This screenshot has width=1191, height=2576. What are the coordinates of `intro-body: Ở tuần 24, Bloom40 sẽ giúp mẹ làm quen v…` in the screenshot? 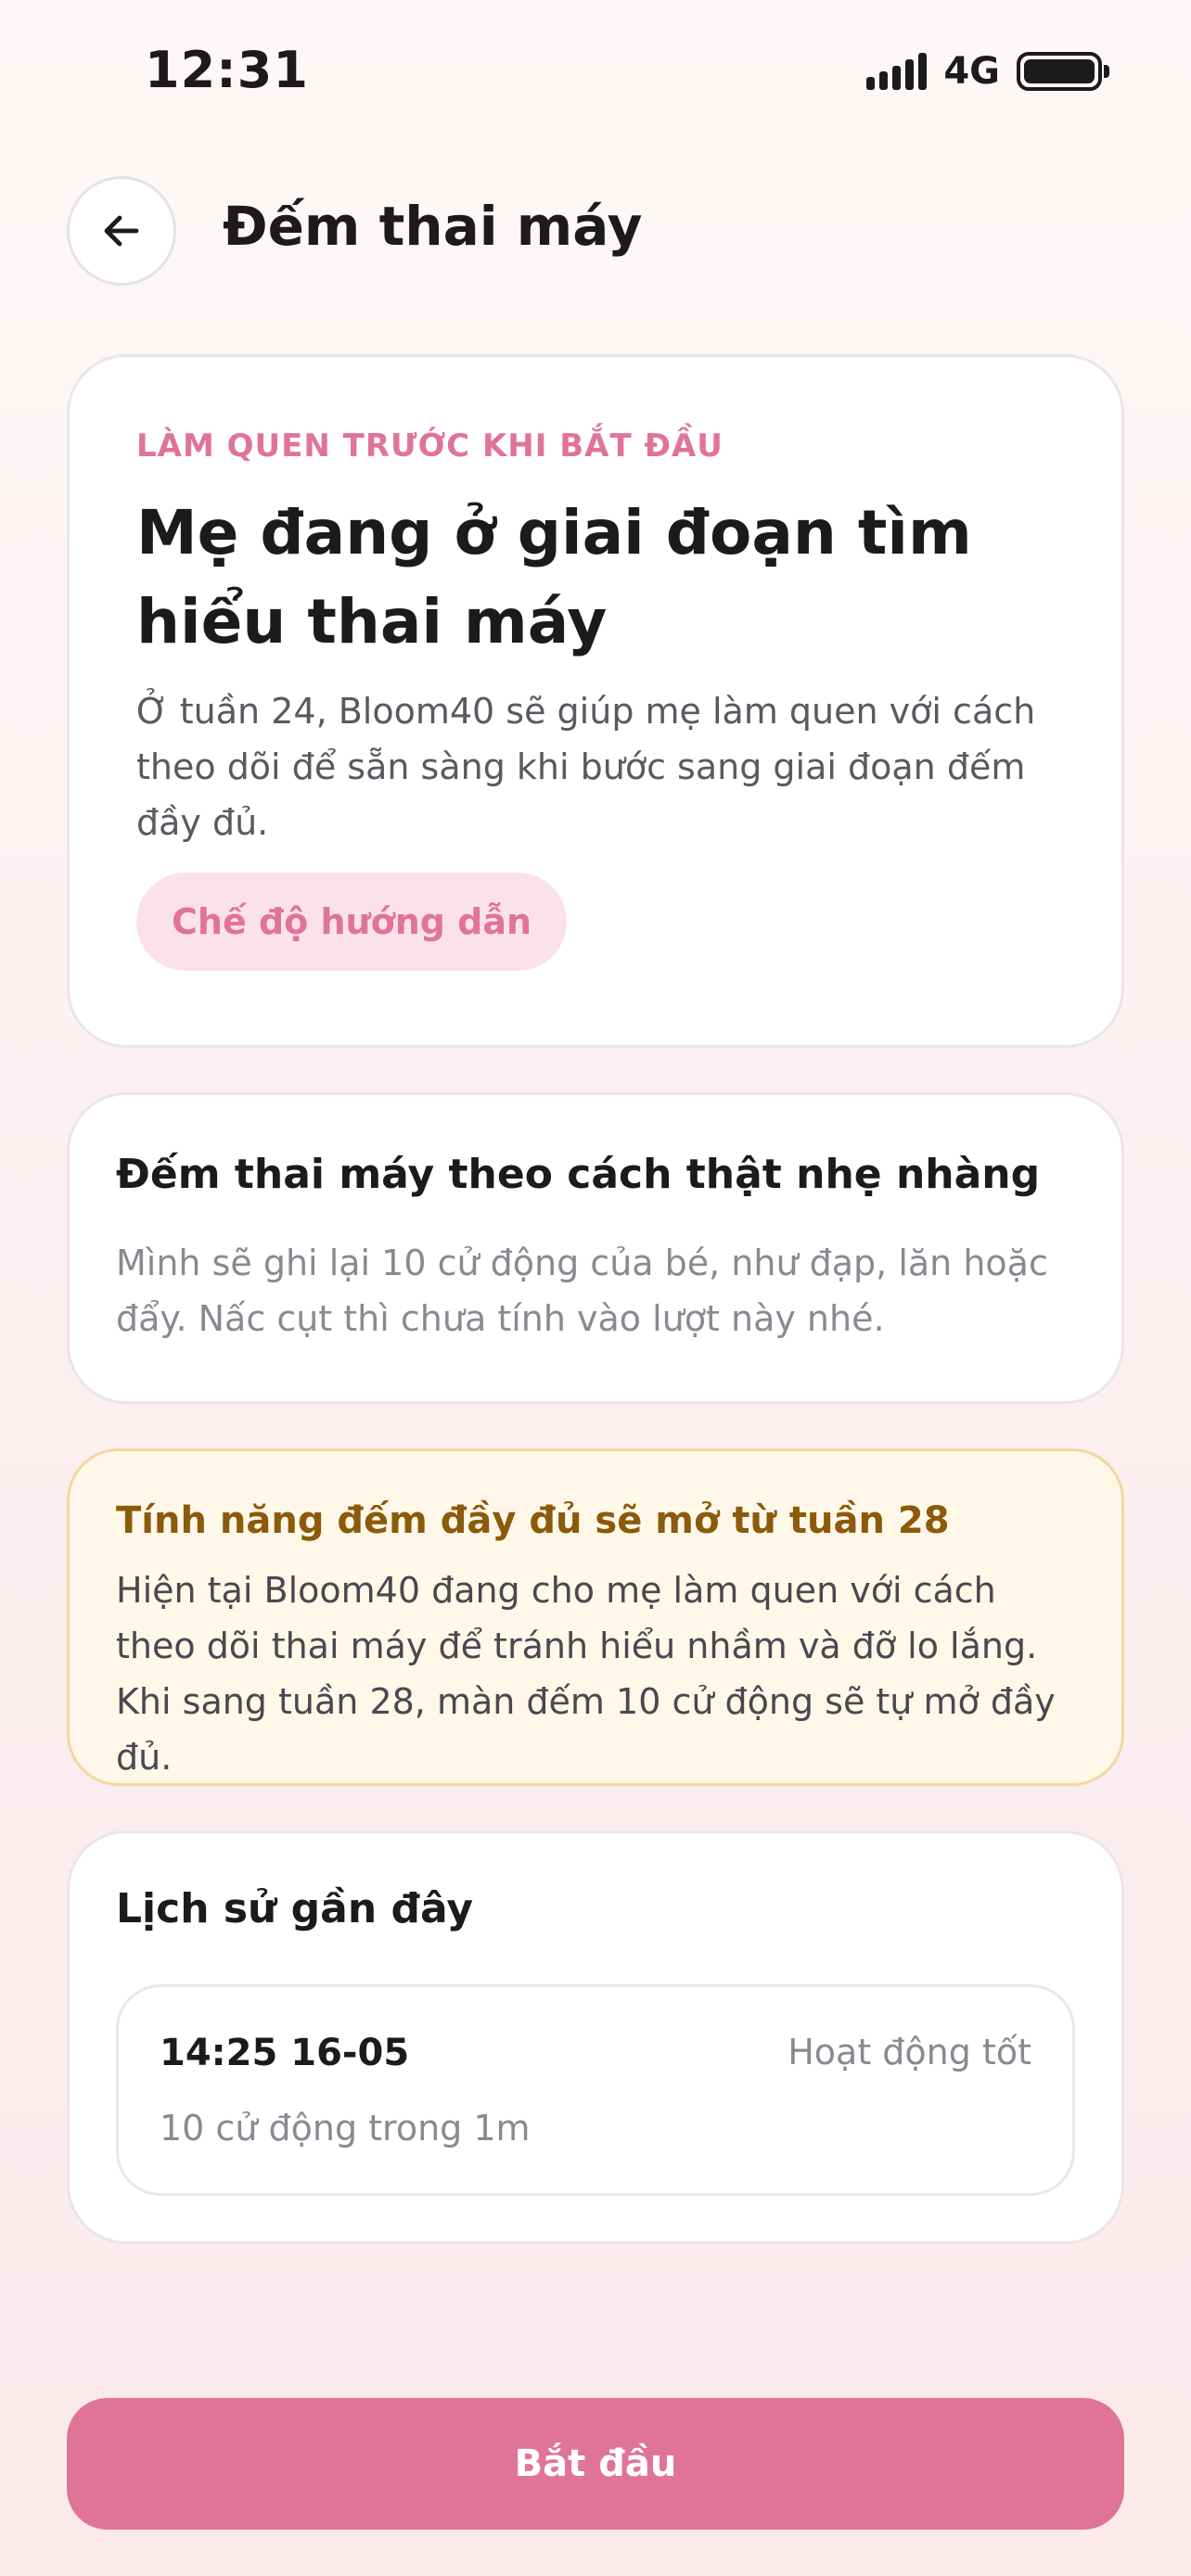 It's located at (586, 767).